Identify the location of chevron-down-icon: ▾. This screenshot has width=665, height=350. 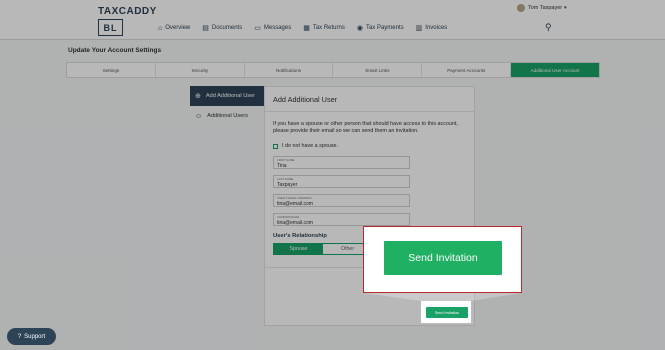
(565, 8).